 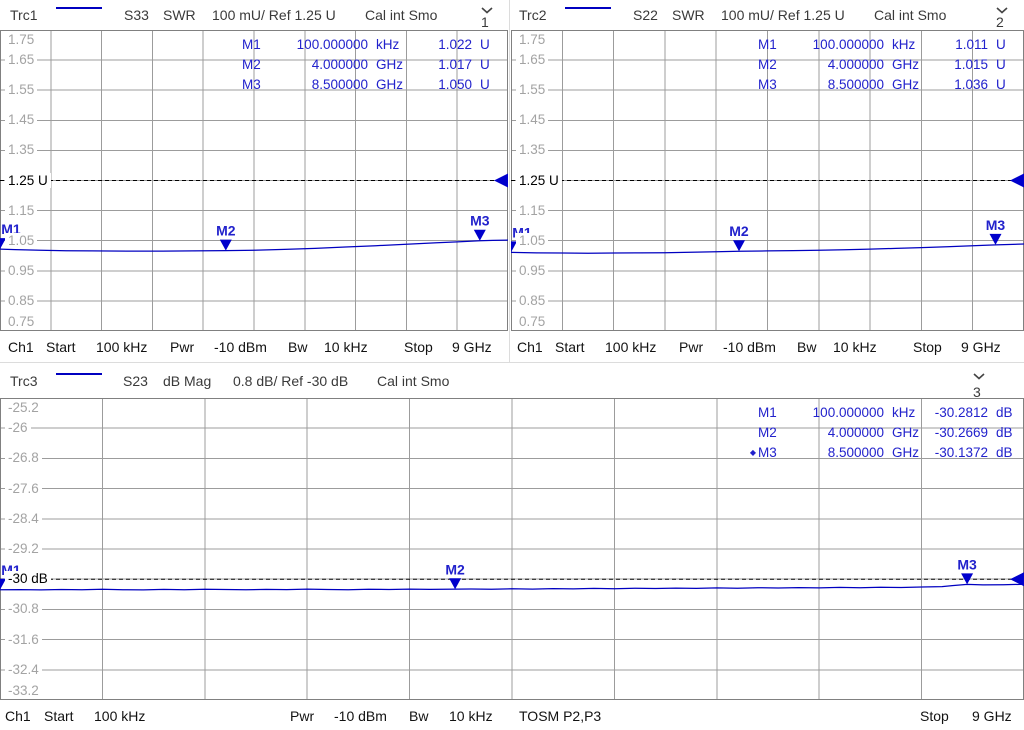 What do you see at coordinates (904, 412) in the screenshot?
I see `marker-frequency-unit: kHz` at bounding box center [904, 412].